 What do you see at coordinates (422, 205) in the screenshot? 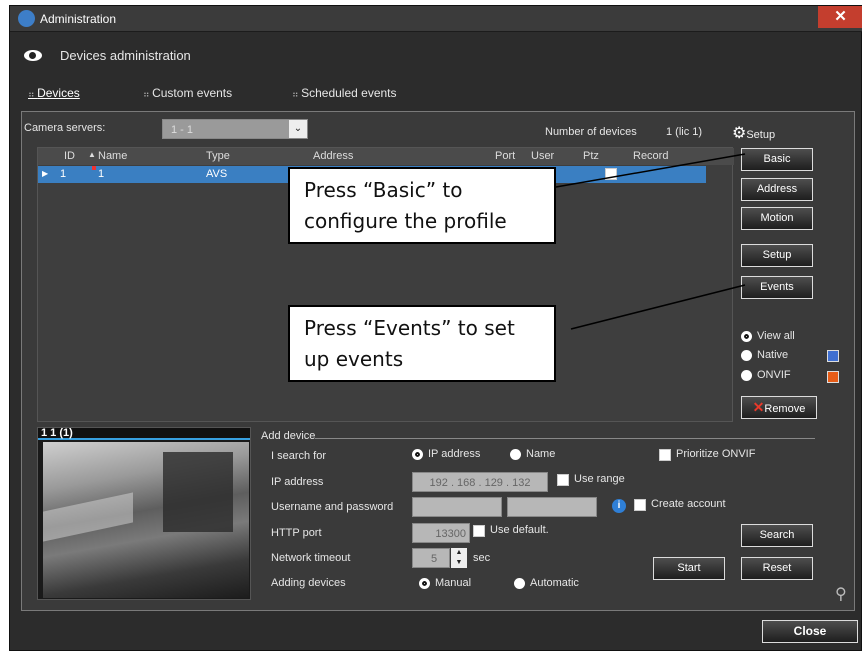
I see `callout-basic: Press “Basic” to configure the profile` at bounding box center [422, 205].